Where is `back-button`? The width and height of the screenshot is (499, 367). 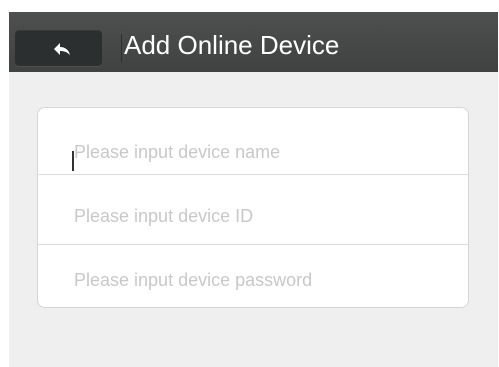 back-button is located at coordinates (58, 48).